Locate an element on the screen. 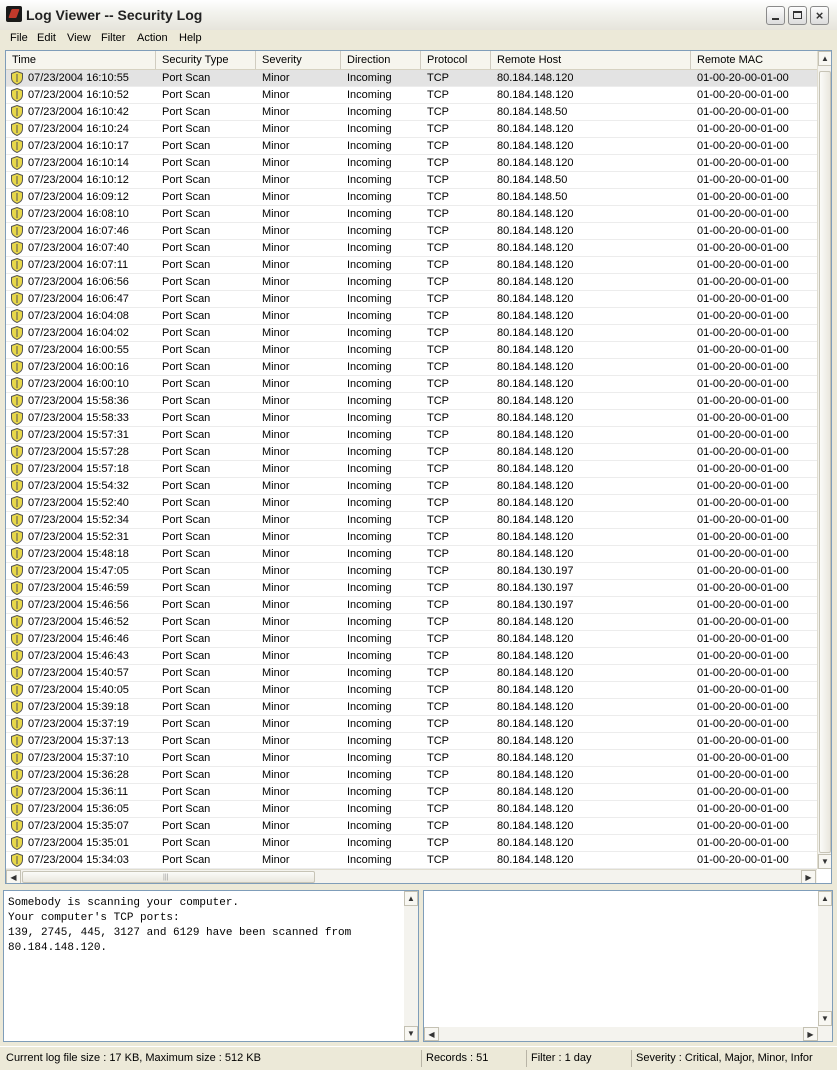 This screenshot has height=1070, width=837. column-header-protocol: Protocol is located at coordinates (456, 60).